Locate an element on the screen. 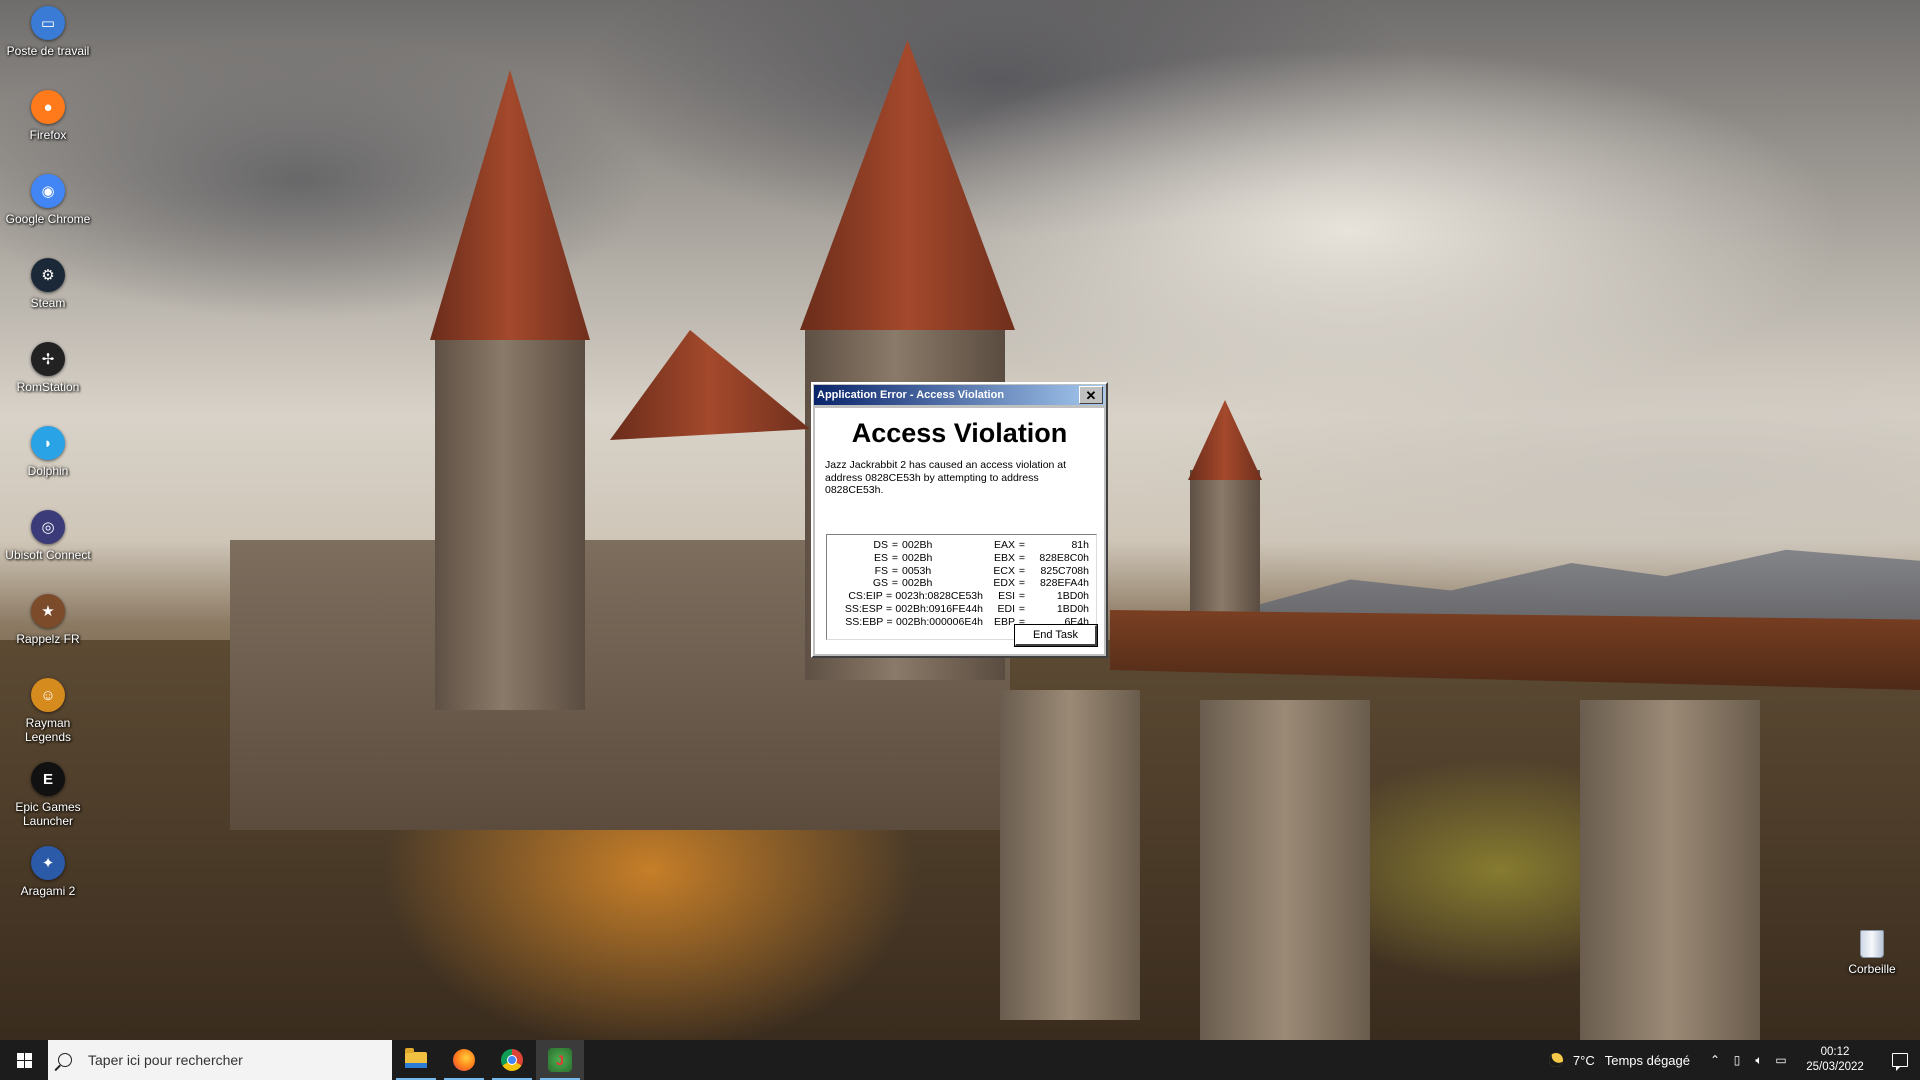 This screenshot has width=1920, height=1080. desktop-shortcut: E Epic Games Launcher is located at coordinates (48, 792).